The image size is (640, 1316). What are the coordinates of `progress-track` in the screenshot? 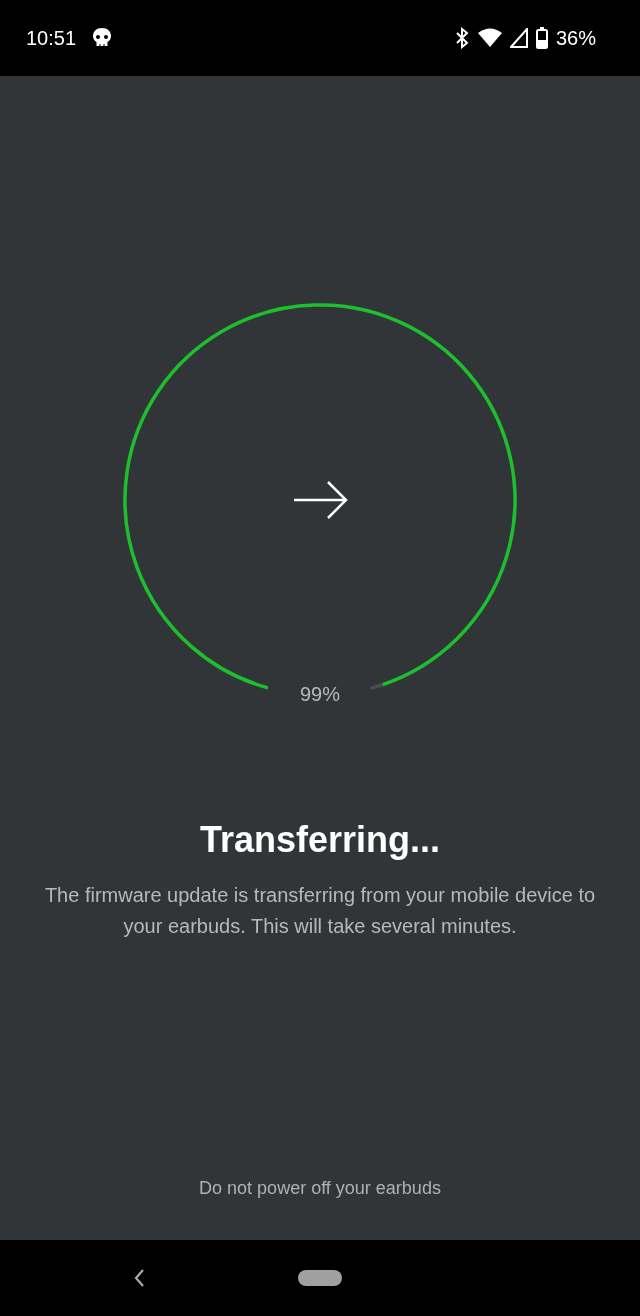 It's located at (377, 686).